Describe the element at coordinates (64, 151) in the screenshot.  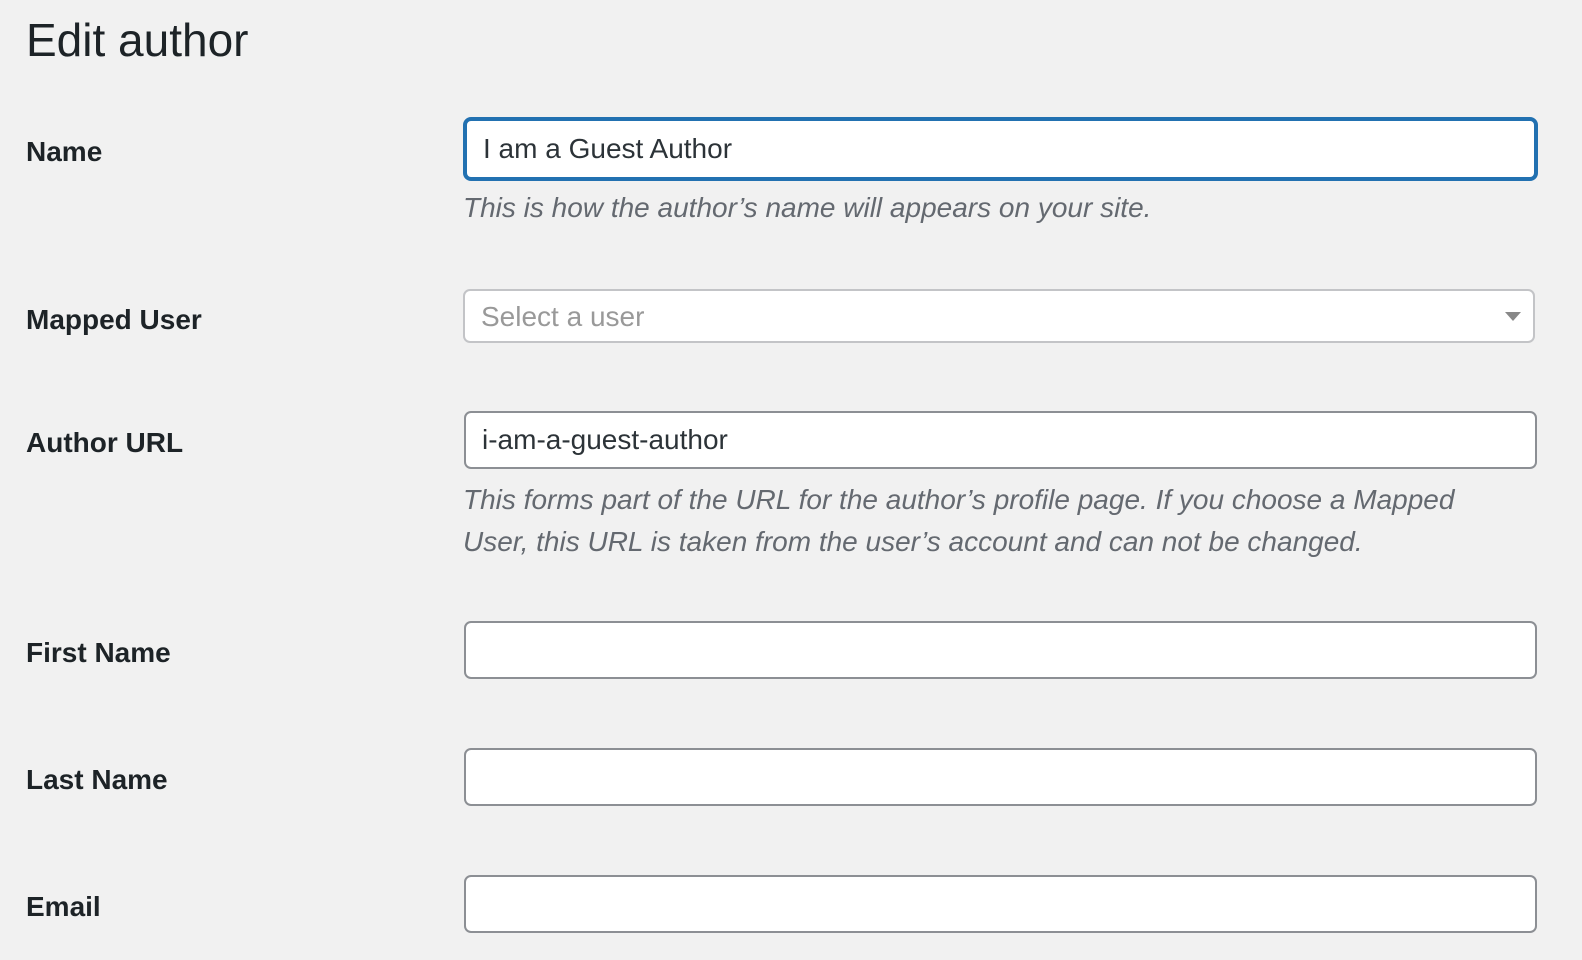
I see `name-label: Name` at that location.